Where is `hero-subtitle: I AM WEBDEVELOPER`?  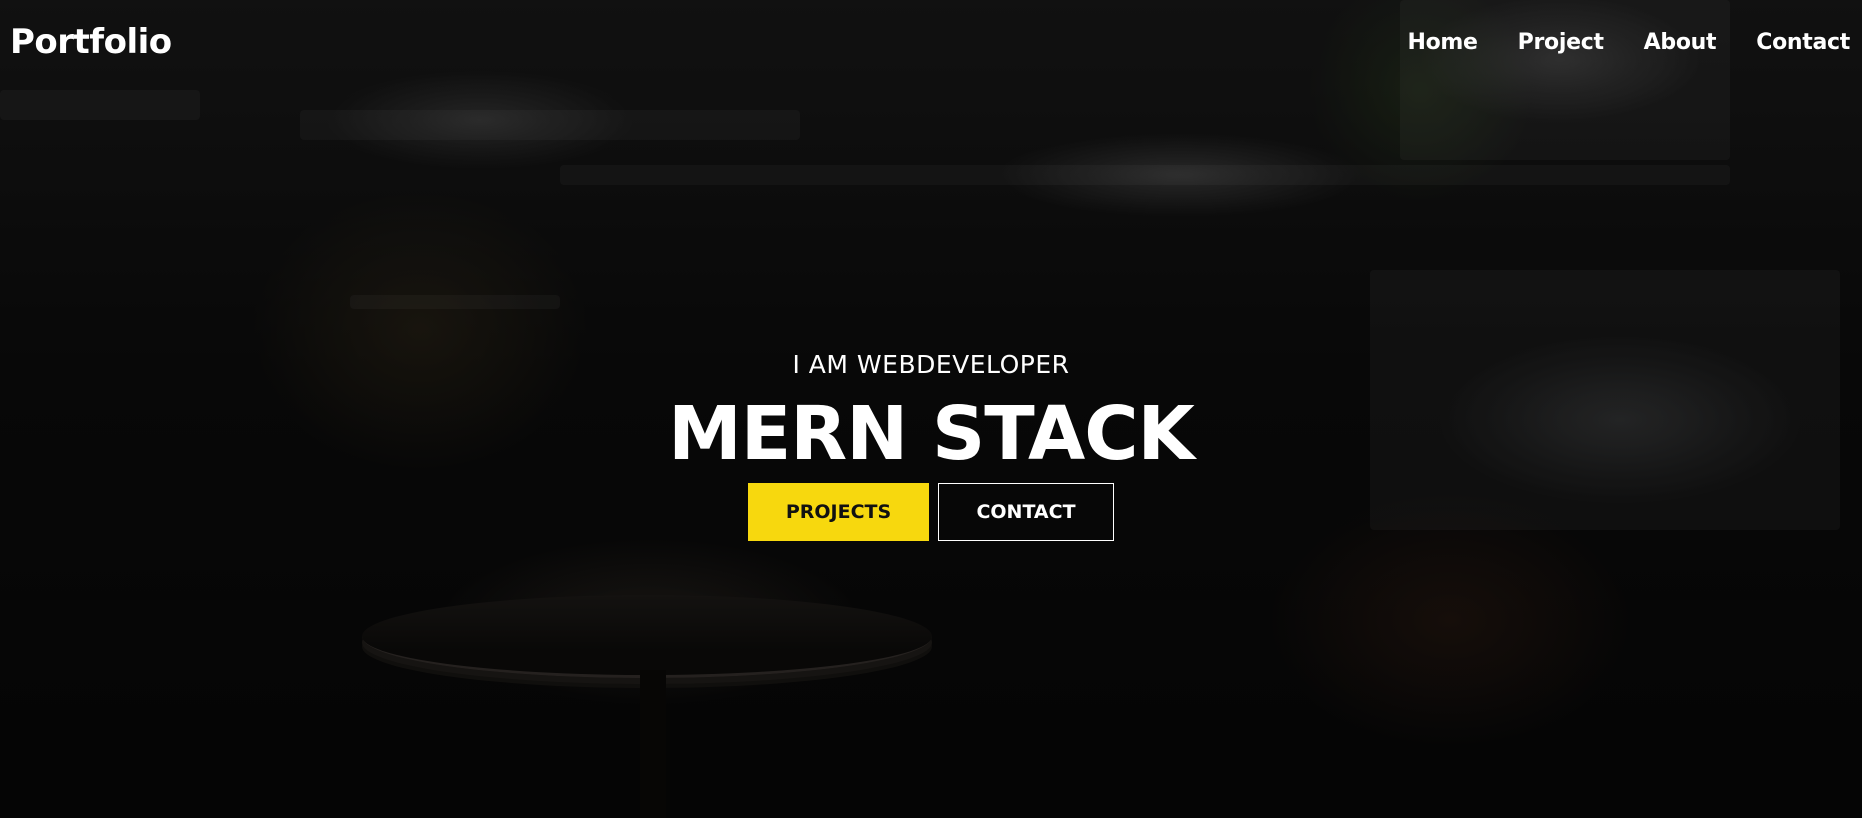 hero-subtitle: I AM WEBDEVELOPER is located at coordinates (931, 364).